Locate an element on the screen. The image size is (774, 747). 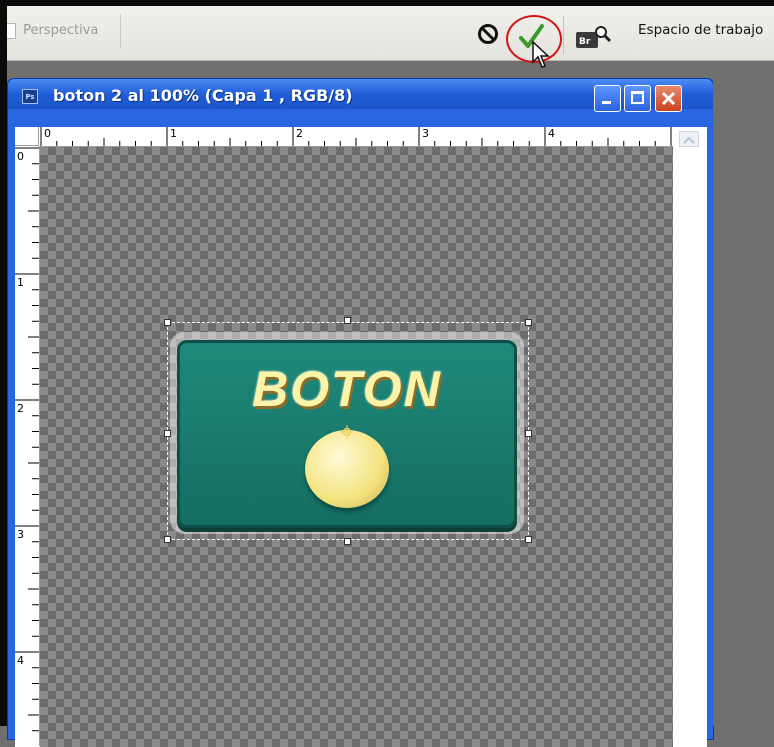
vertical-ruler: 0 1 2 3 4 is located at coordinates (27, 446).